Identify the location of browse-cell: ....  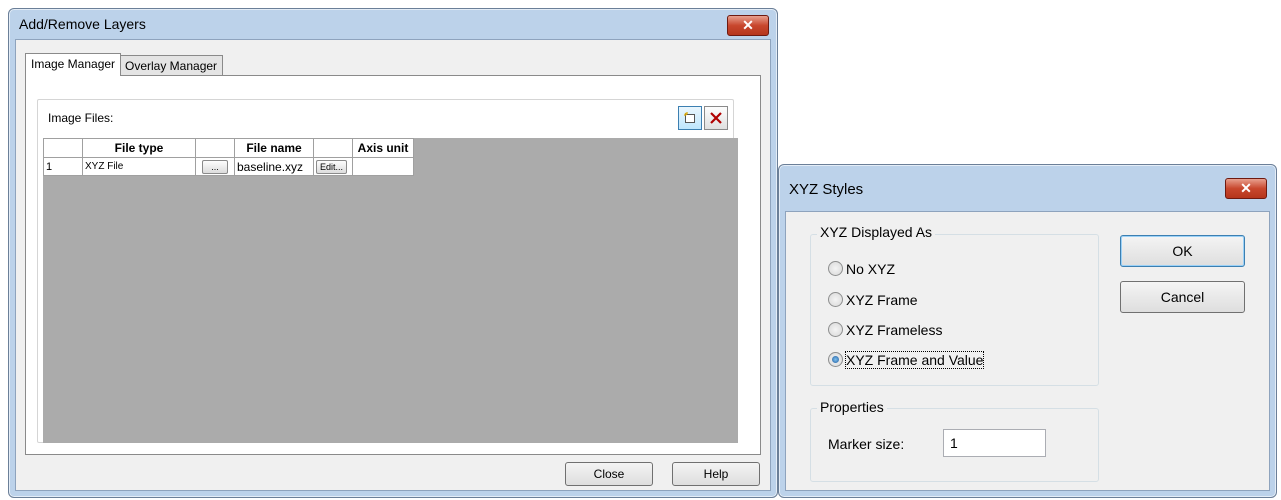
(215, 166).